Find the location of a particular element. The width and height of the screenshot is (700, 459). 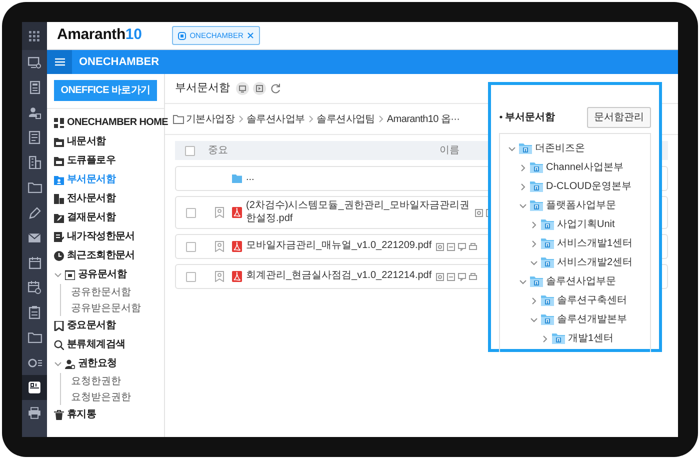

sidebar-item: 공유문서함 is located at coordinates (105, 274).